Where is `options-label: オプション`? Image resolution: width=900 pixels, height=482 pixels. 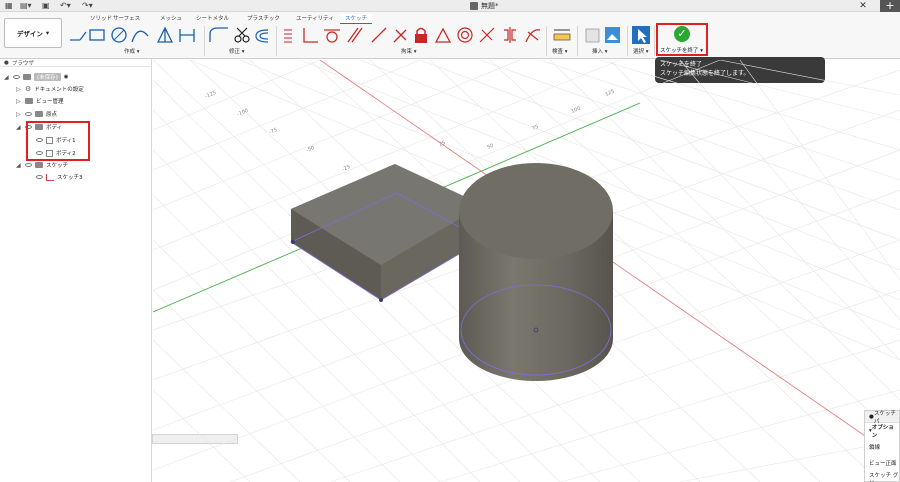
options-label: オプション is located at coordinates (882, 432).